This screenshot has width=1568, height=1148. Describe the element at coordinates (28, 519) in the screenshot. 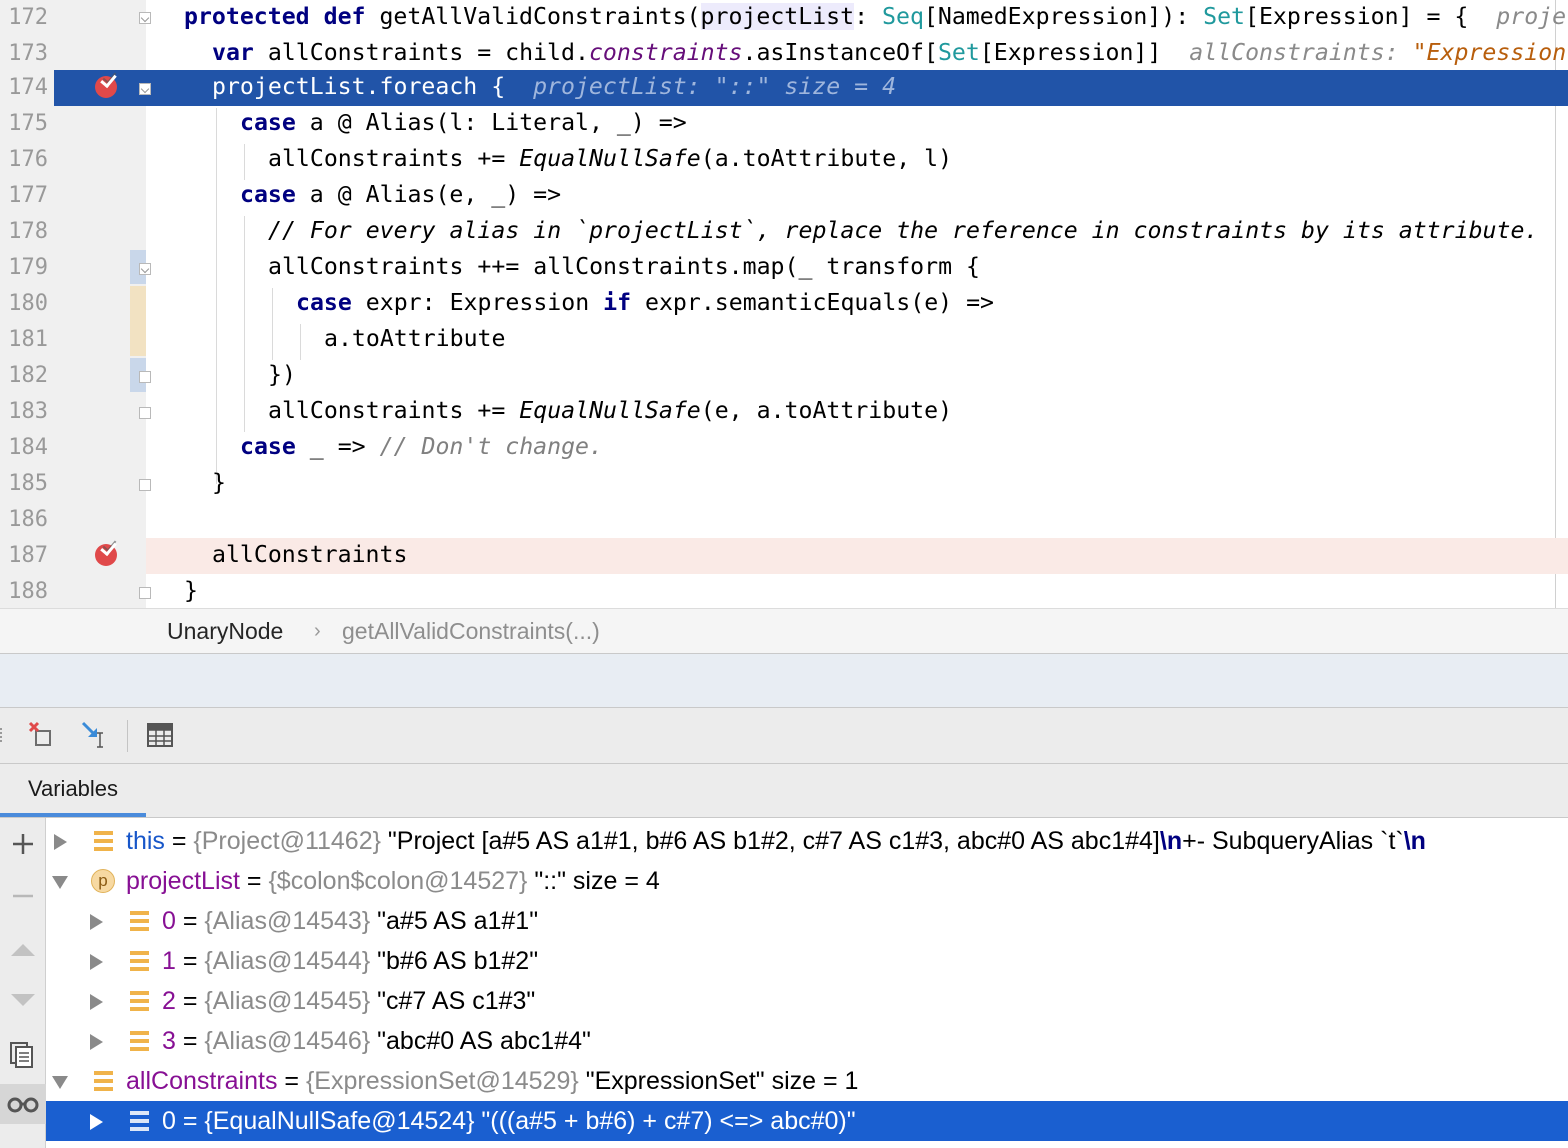

I see `line-number: 186` at that location.